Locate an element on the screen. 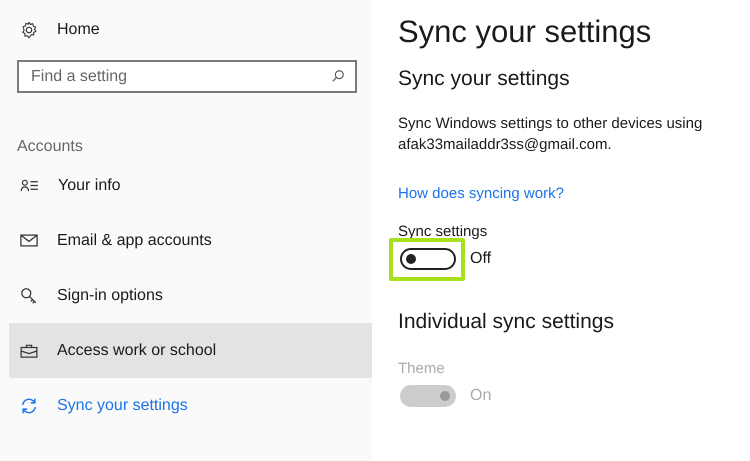 This screenshot has height=461, width=750. nav-item: Email & app accounts is located at coordinates (186, 240).